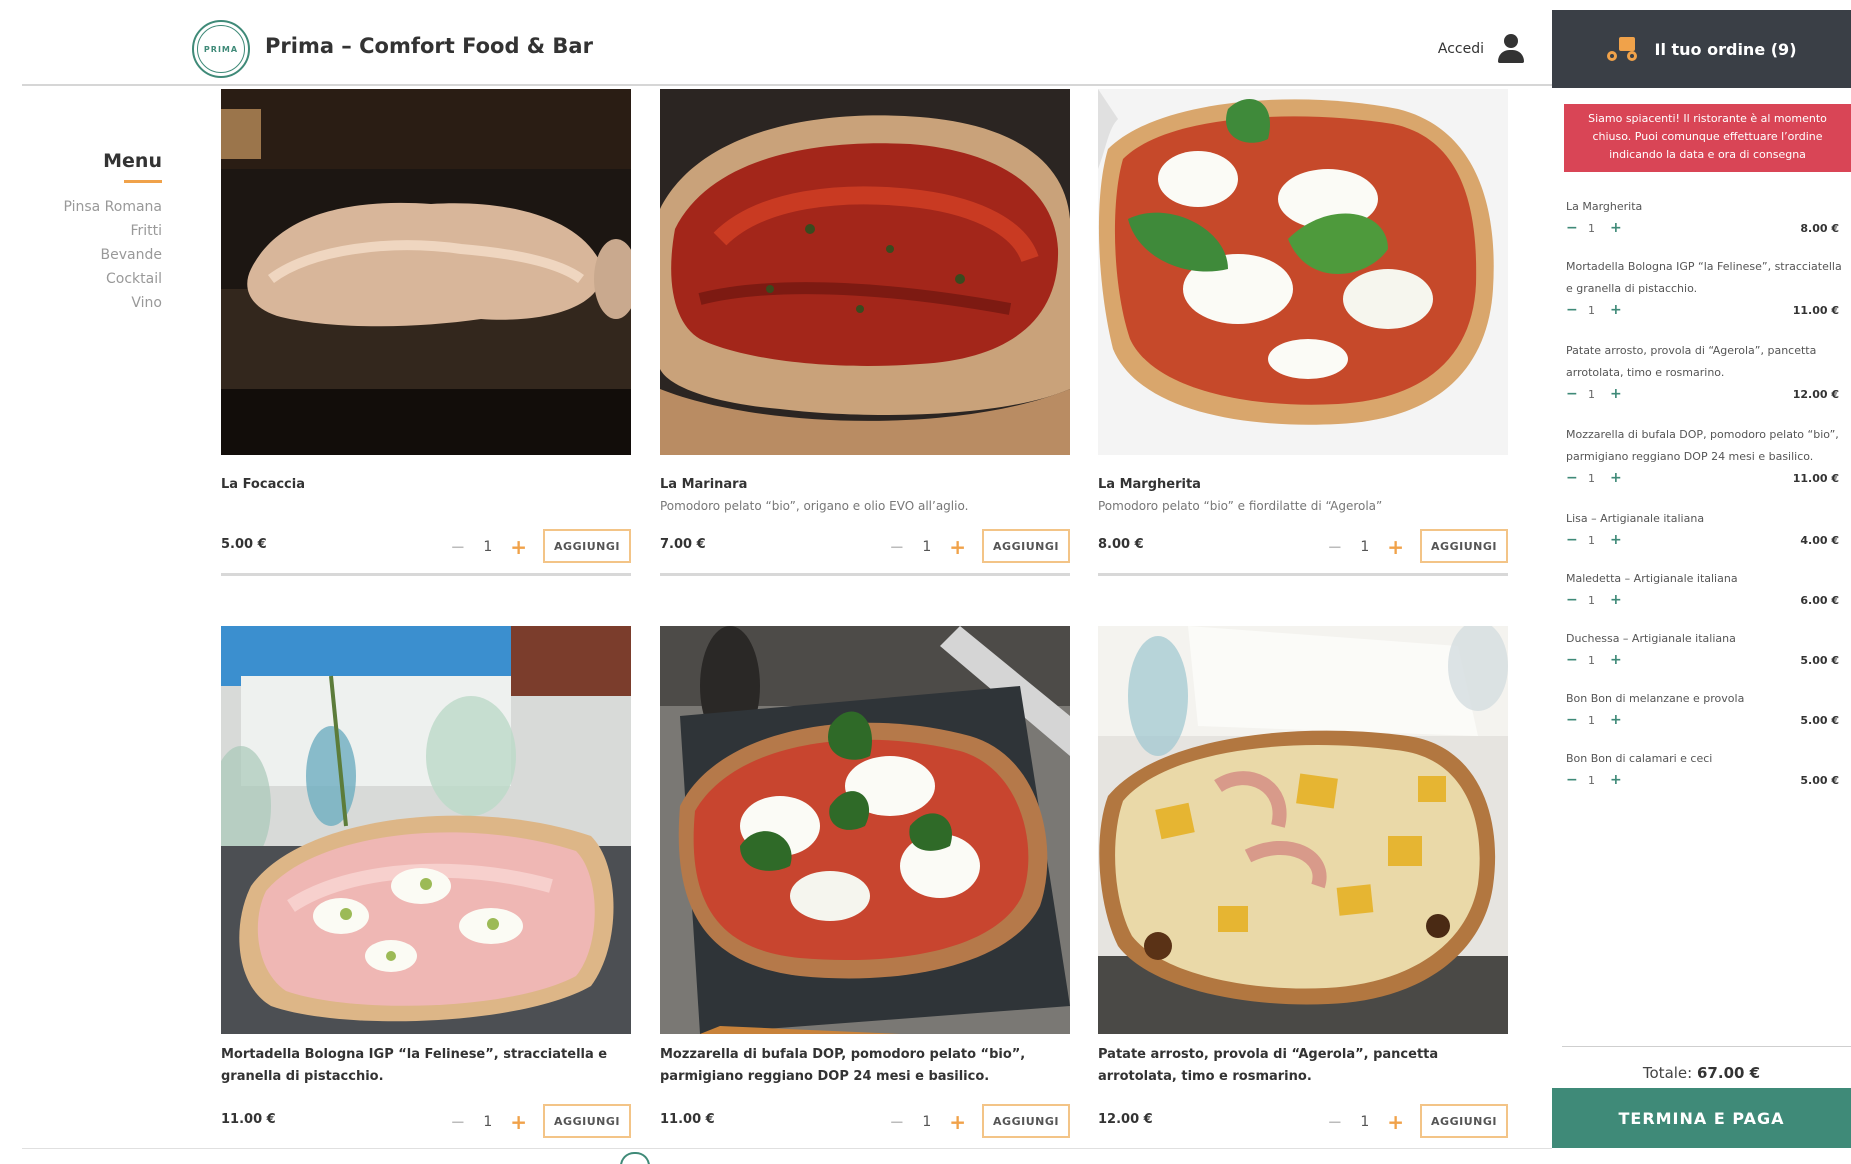 This screenshot has height=1164, width=1851. What do you see at coordinates (426, 574) in the screenshot?
I see `card-divider` at bounding box center [426, 574].